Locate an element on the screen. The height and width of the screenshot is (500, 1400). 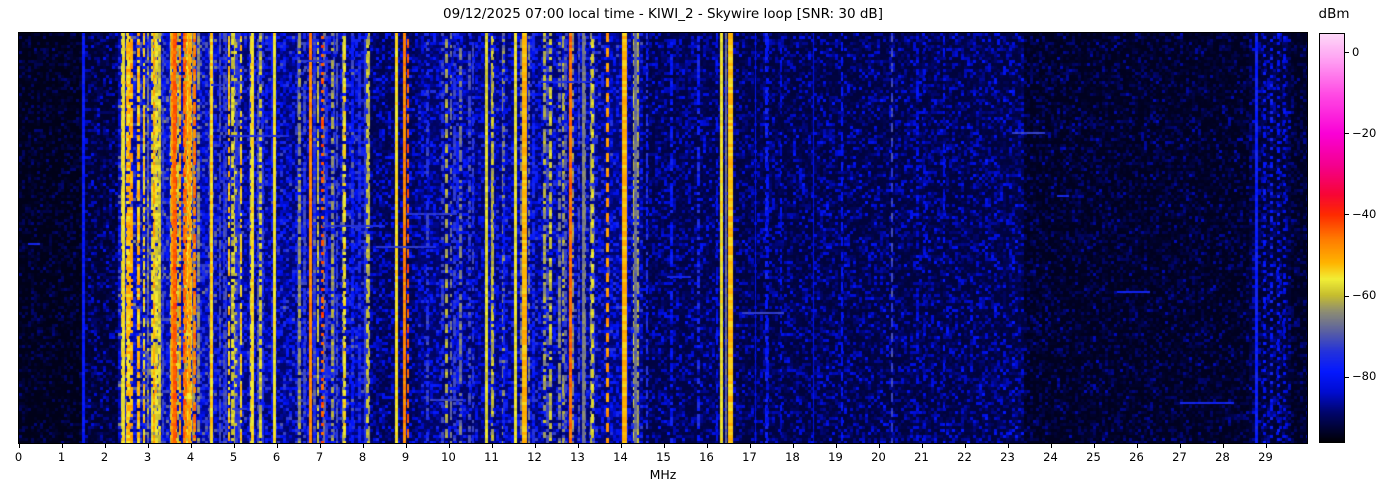
x-tick-label: 7 is located at coordinates (319, 457).